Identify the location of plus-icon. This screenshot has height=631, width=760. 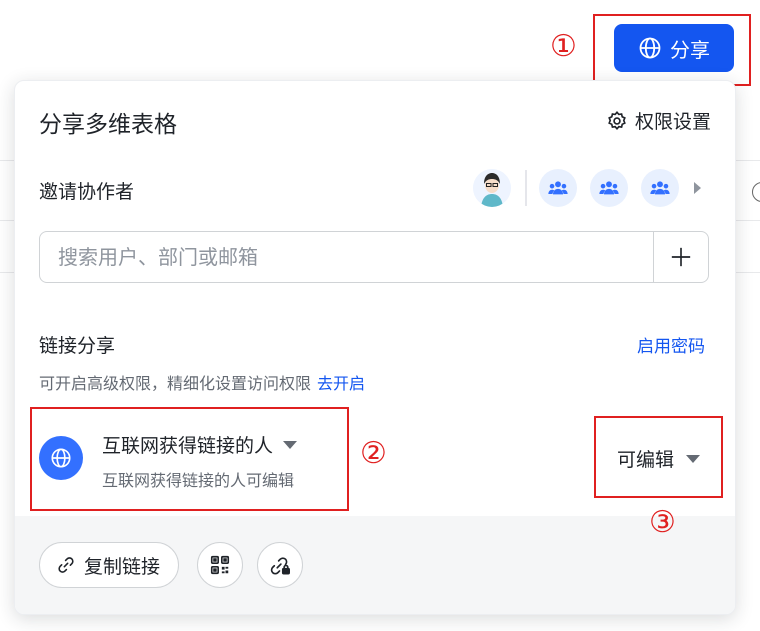
(681, 257).